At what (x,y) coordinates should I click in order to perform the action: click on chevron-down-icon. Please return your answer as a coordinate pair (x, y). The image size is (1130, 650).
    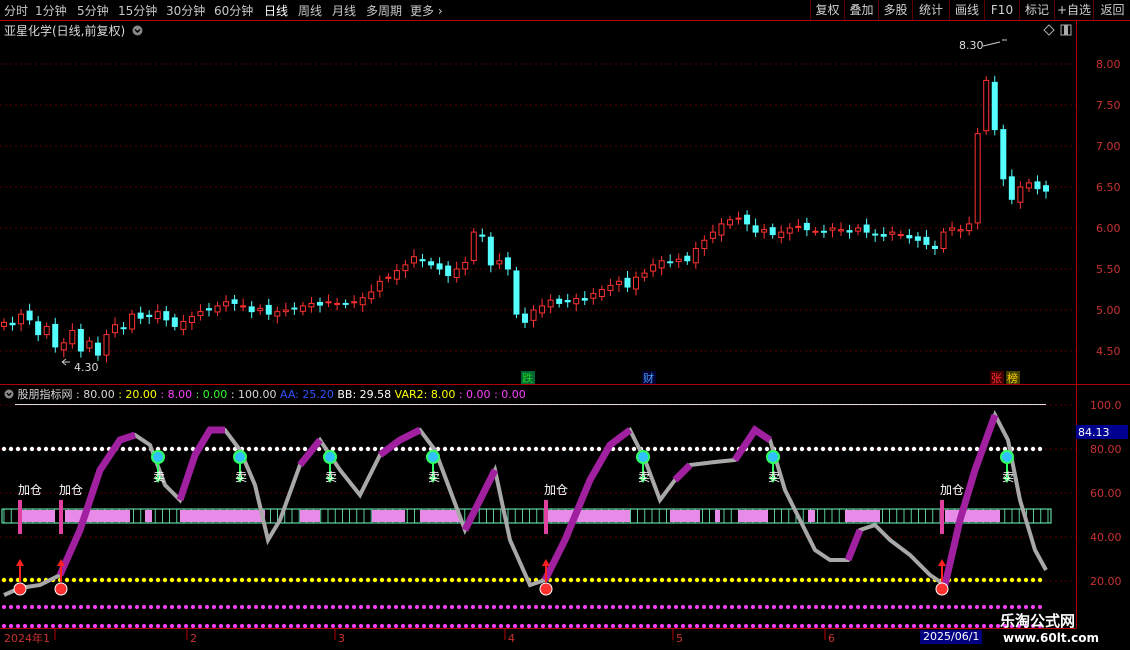
    Looking at the image, I should click on (9, 394).